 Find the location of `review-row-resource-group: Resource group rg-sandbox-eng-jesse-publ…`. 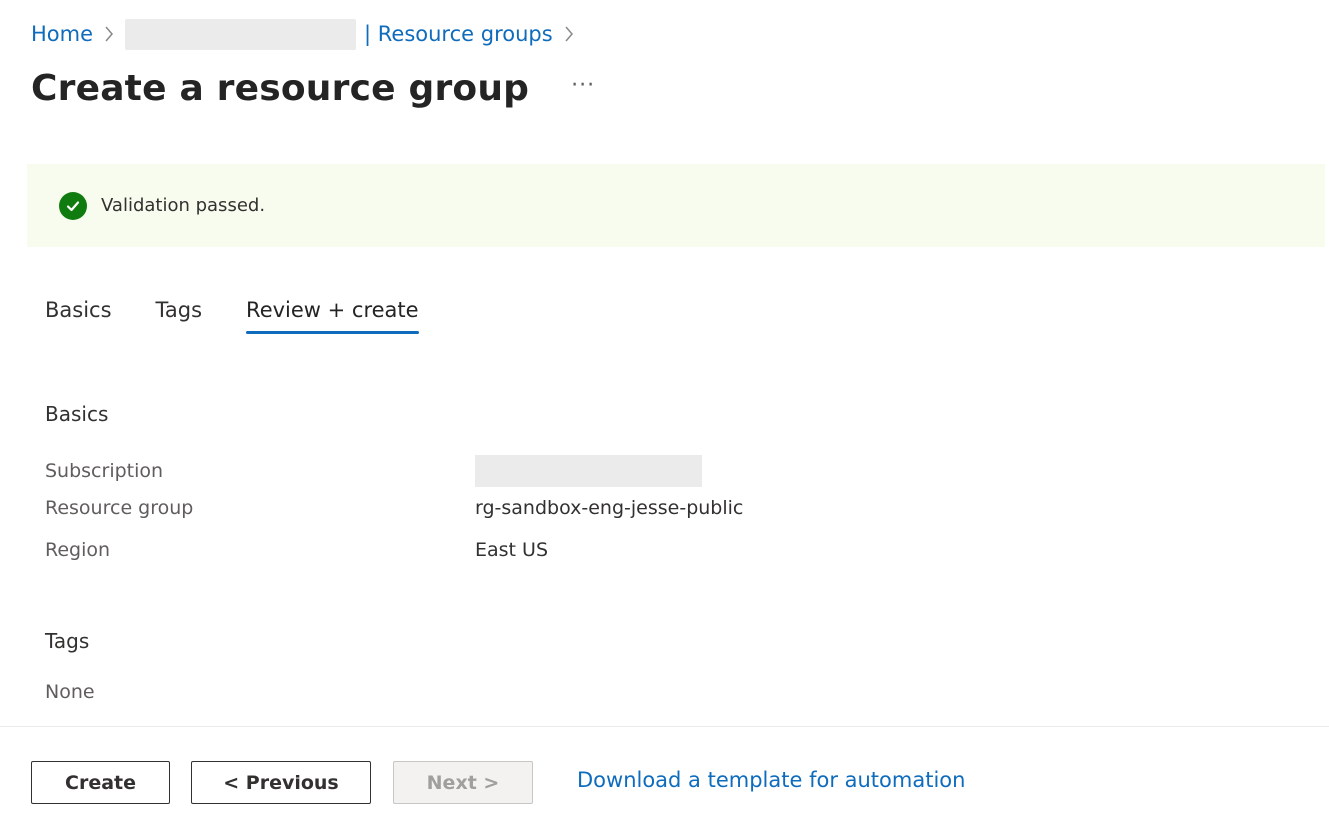

review-row-resource-group: Resource group rg-sandbox-eng-jesse-publ… is located at coordinates (394, 508).